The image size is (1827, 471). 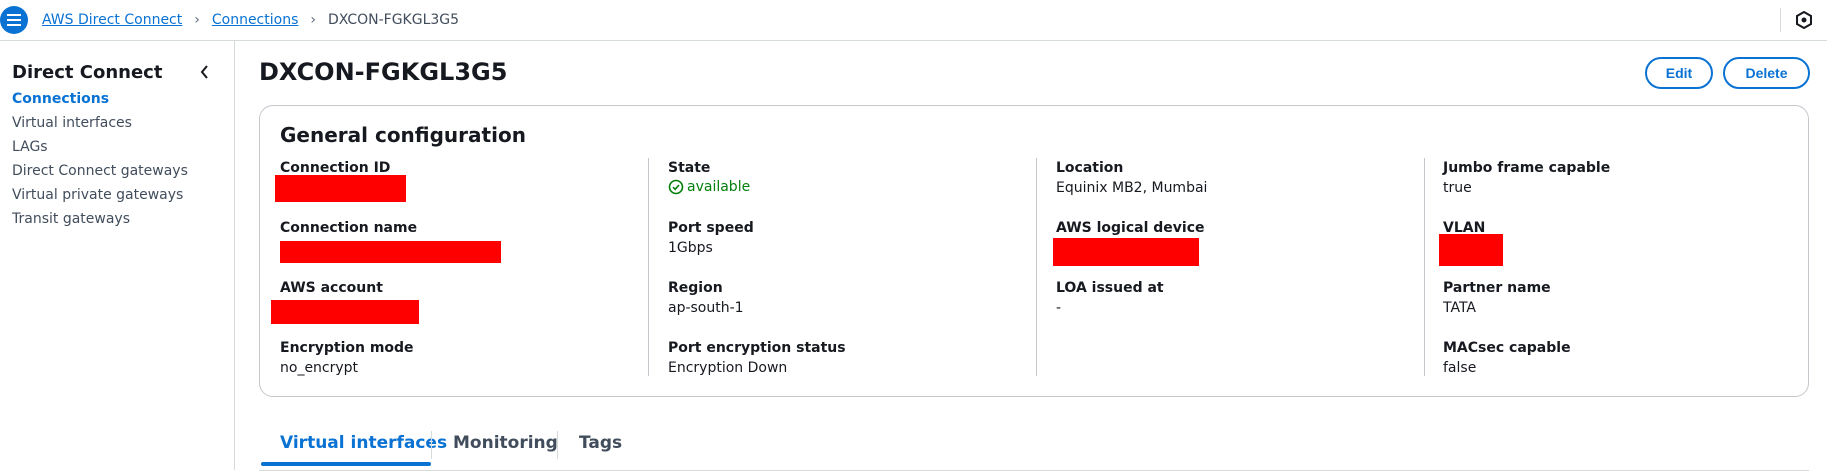 I want to click on region-label: Region, so click(x=695, y=288).